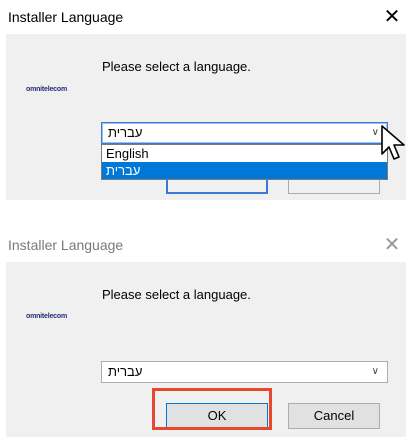 The width and height of the screenshot is (414, 443). Describe the element at coordinates (212, 409) in the screenshot. I see `ok-highlight-box` at that location.